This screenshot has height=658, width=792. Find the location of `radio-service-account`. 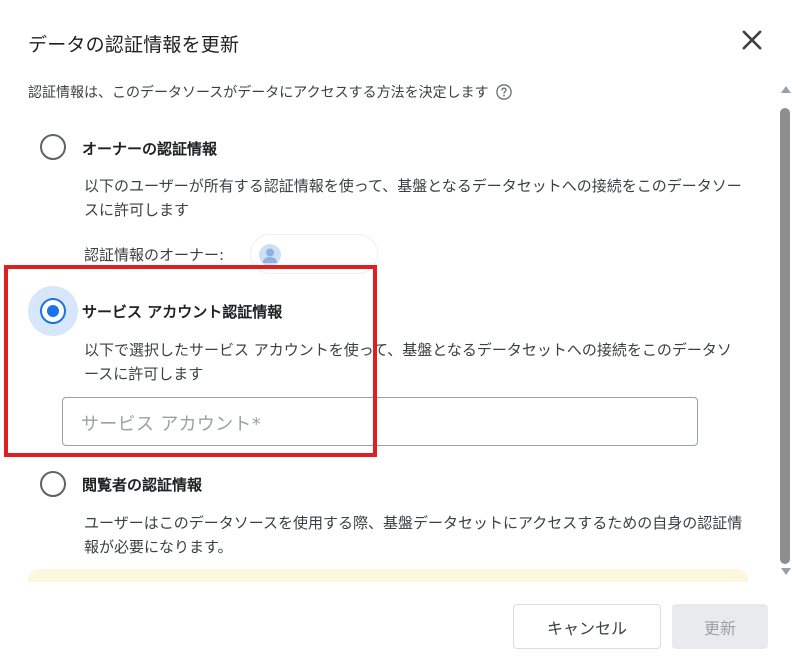

radio-service-account is located at coordinates (53, 311).